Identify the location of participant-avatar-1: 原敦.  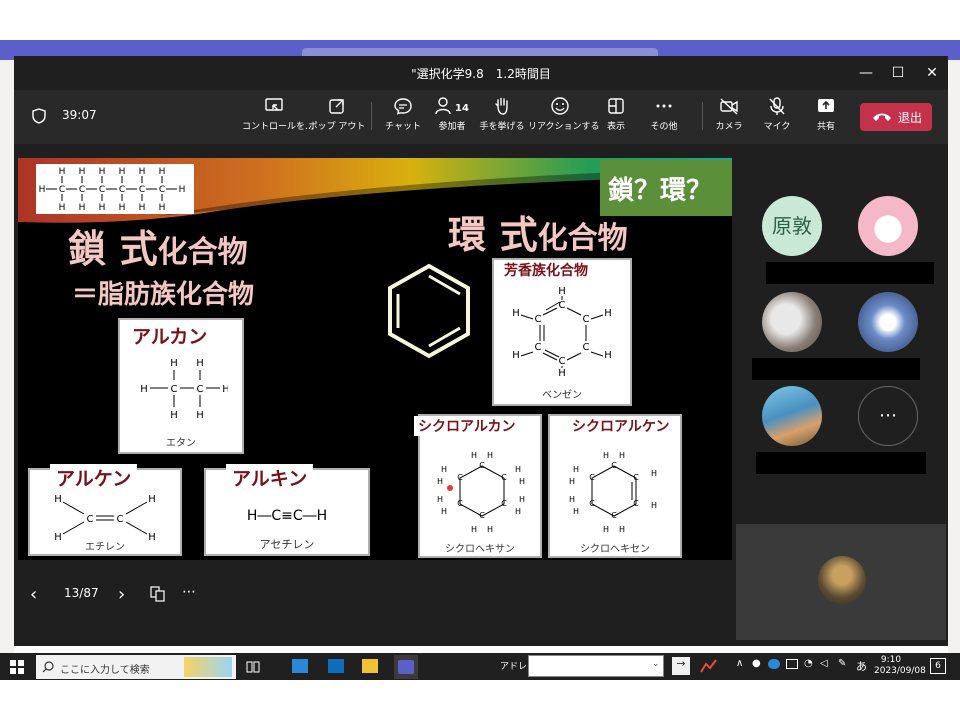
(792, 226).